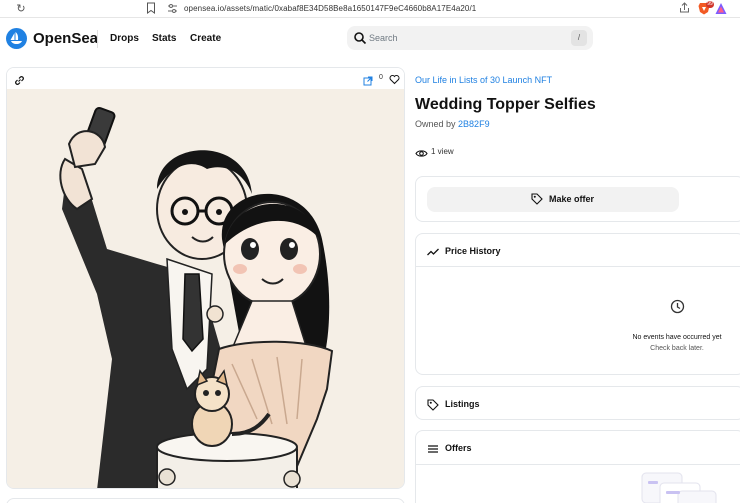  Describe the element at coordinates (360, 38) in the screenshot. I see `search-icon` at that location.